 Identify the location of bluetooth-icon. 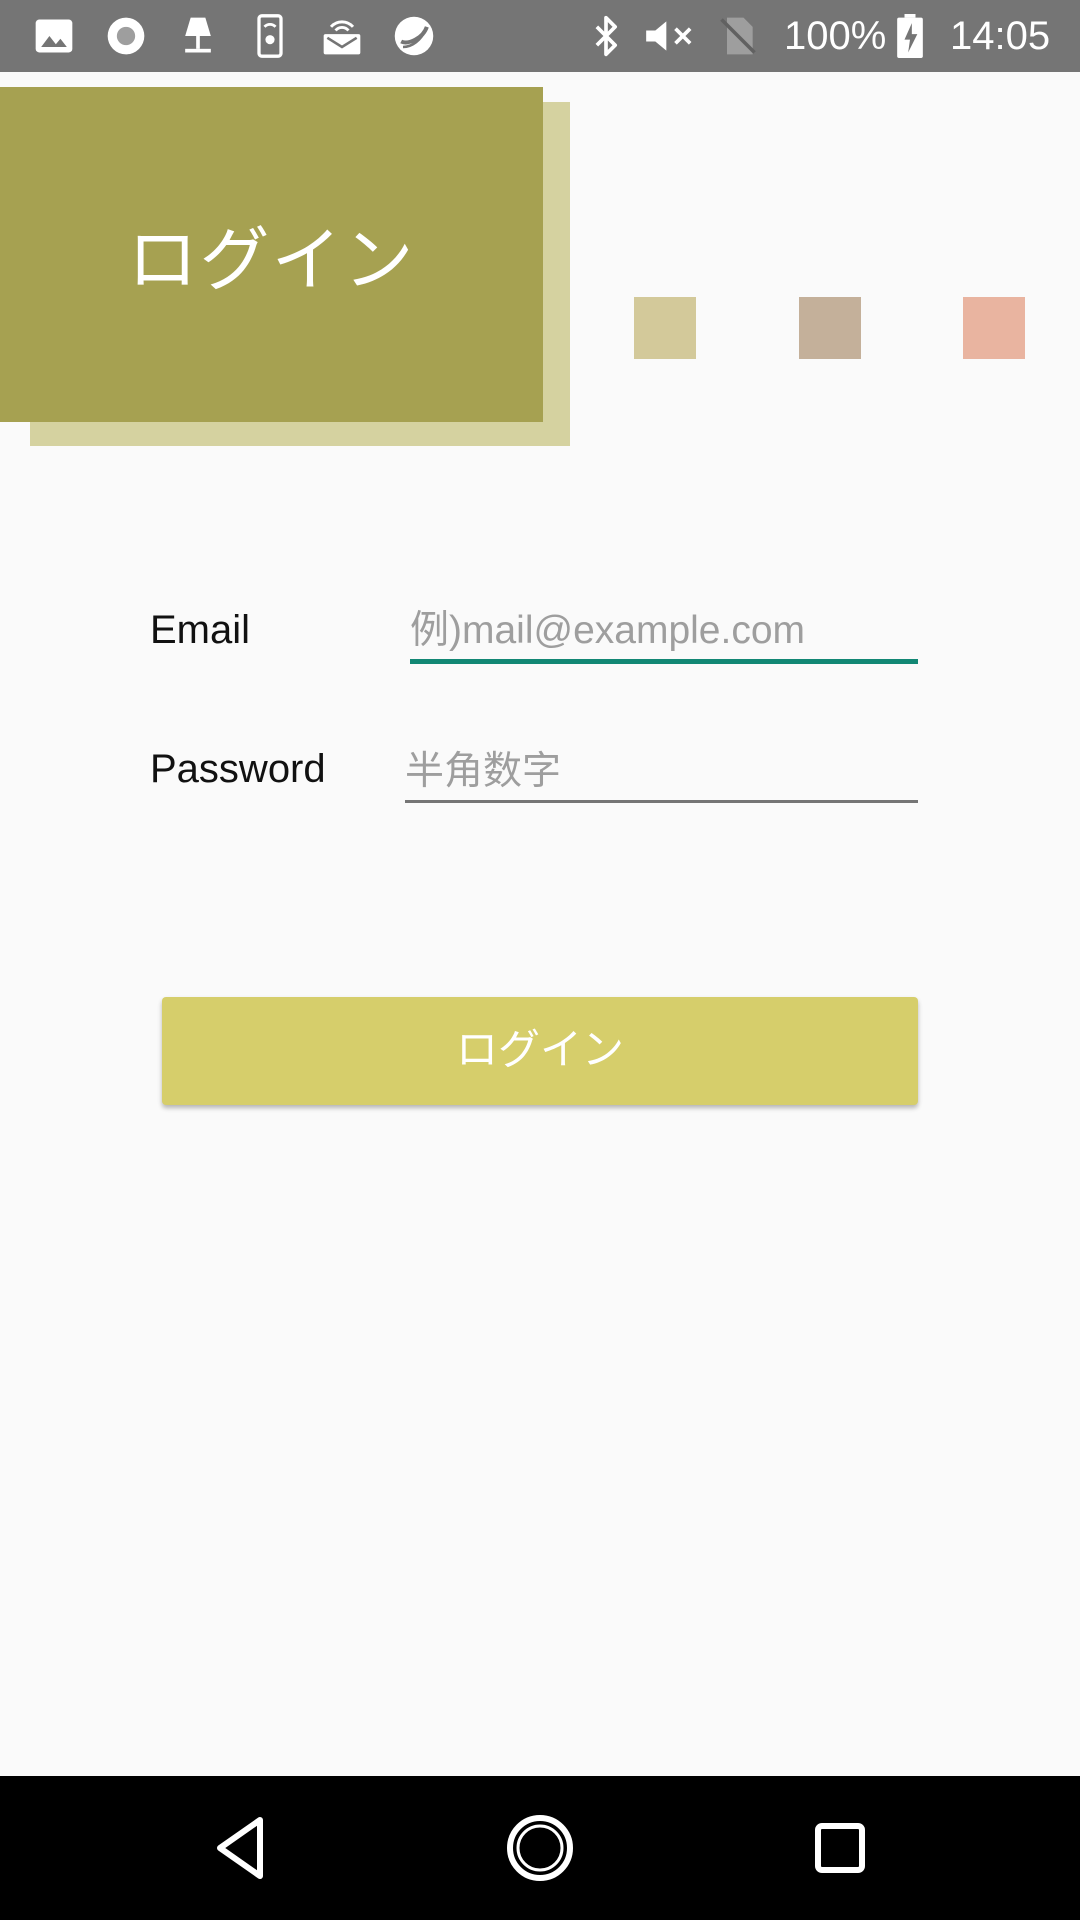
(606, 36).